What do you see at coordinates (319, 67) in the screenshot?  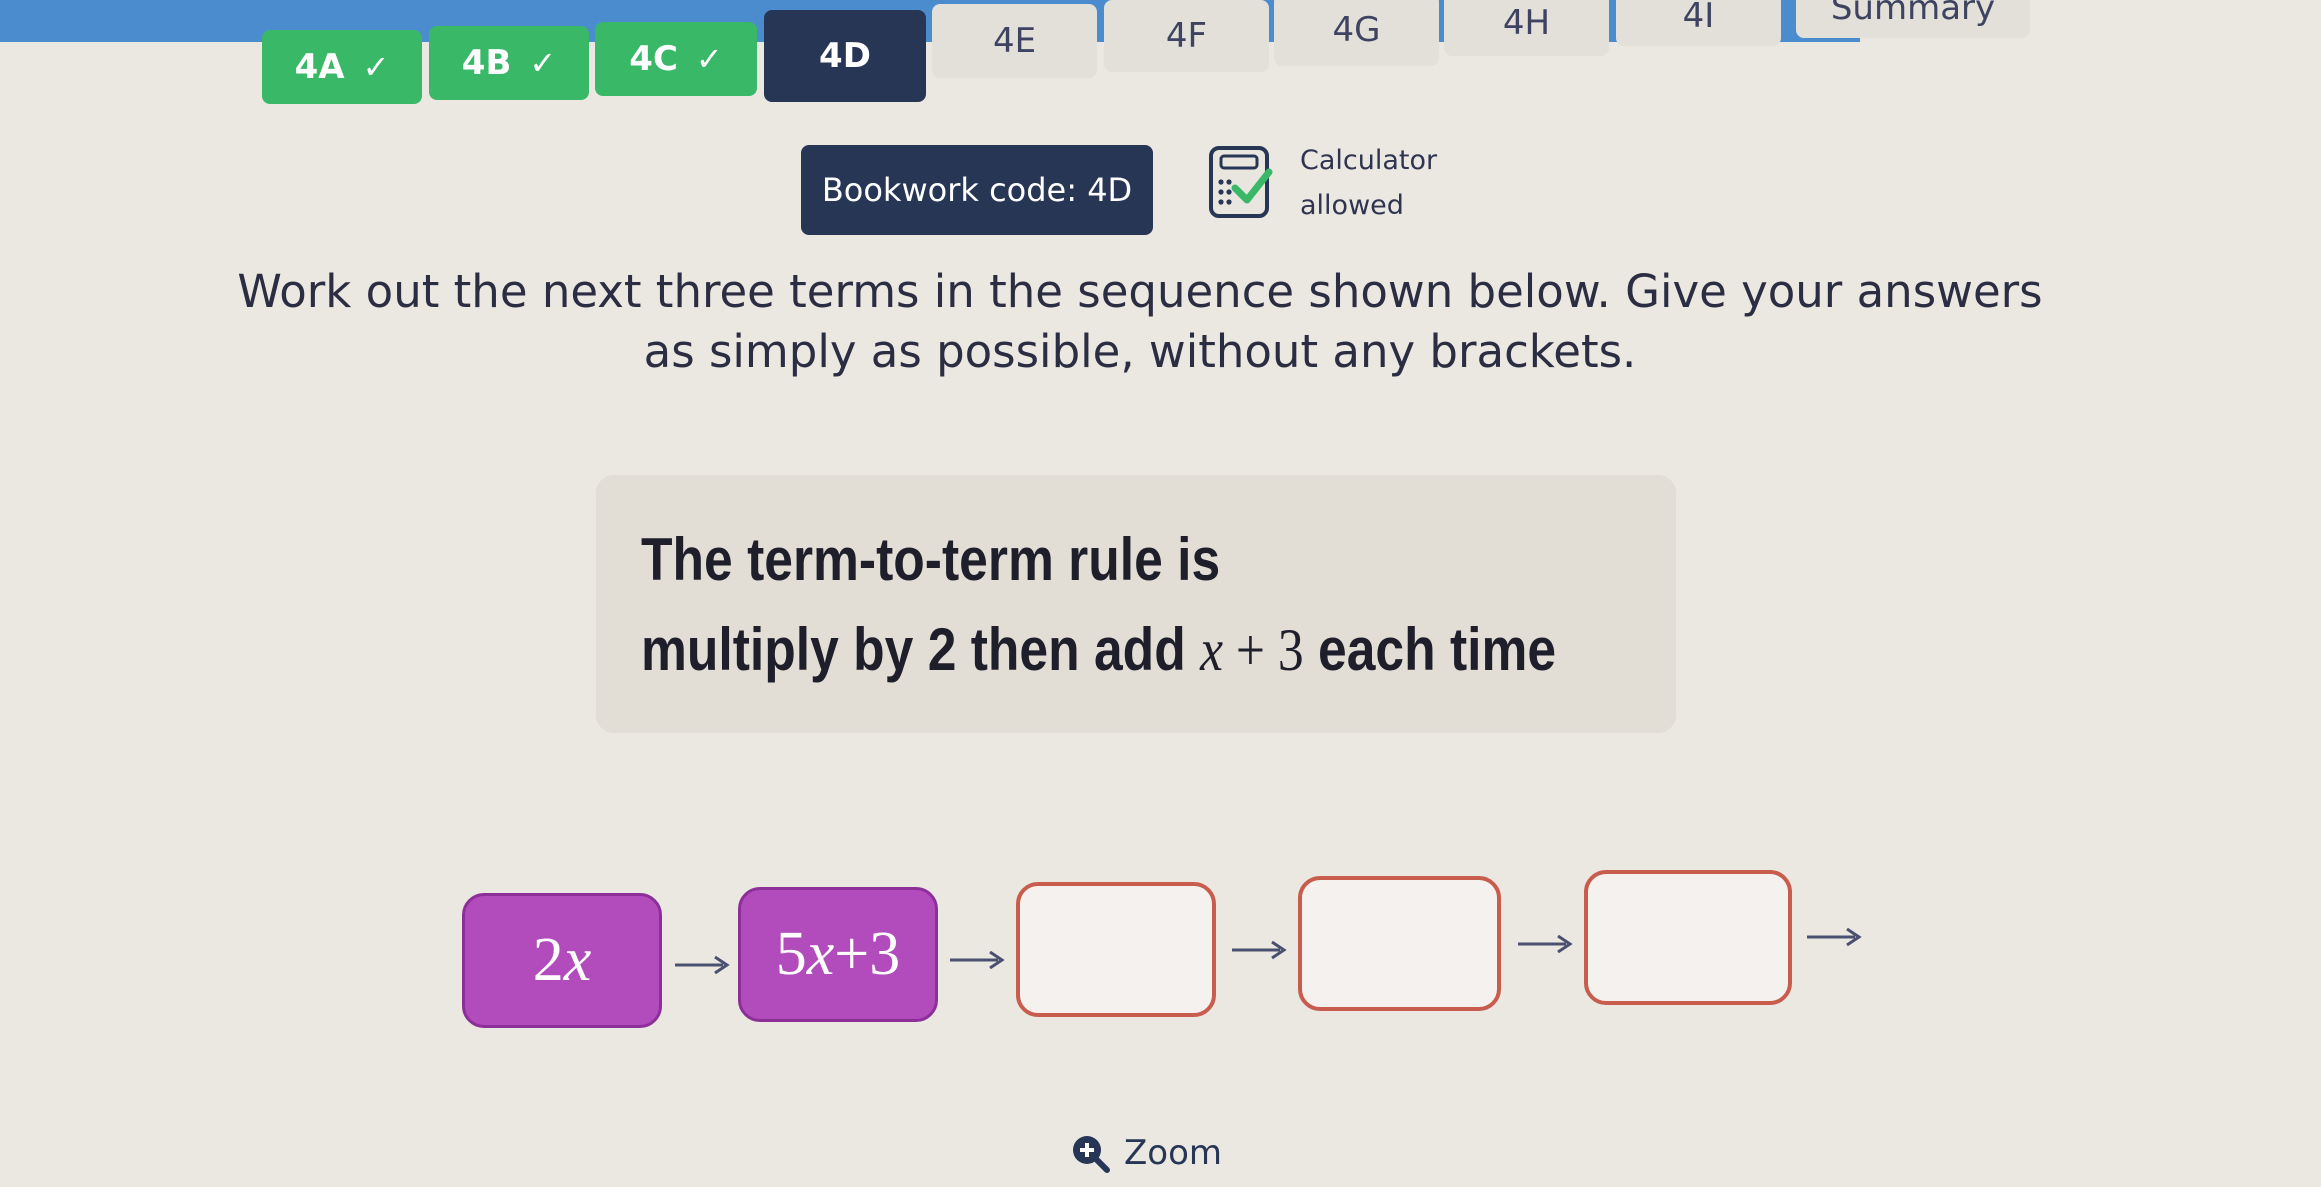 I see `tab-label: 4A` at bounding box center [319, 67].